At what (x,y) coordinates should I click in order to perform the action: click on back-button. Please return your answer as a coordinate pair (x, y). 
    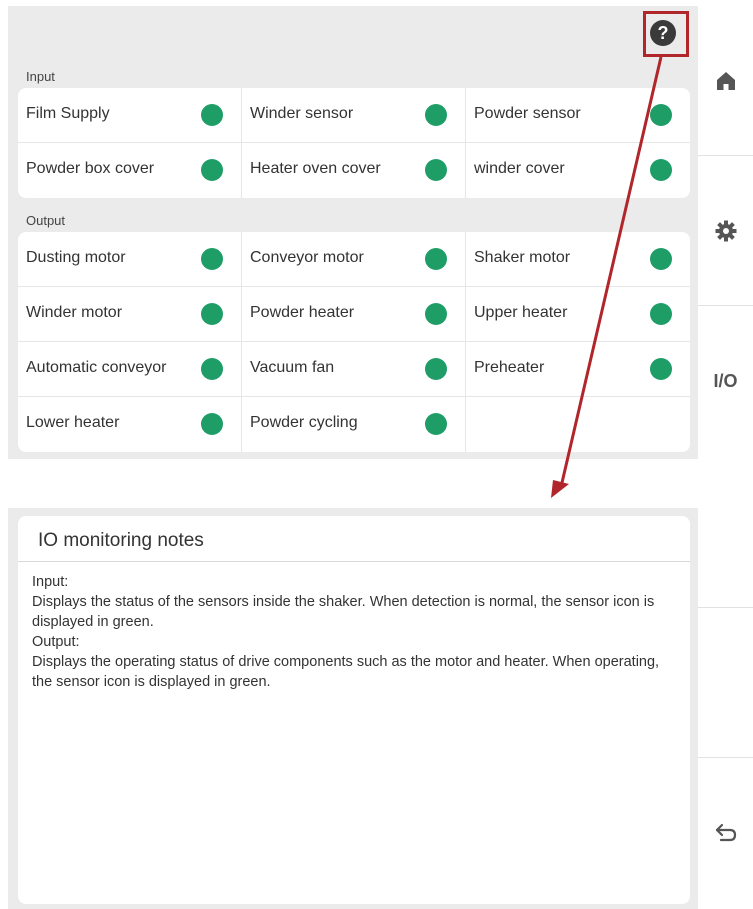
    Looking at the image, I should click on (725, 833).